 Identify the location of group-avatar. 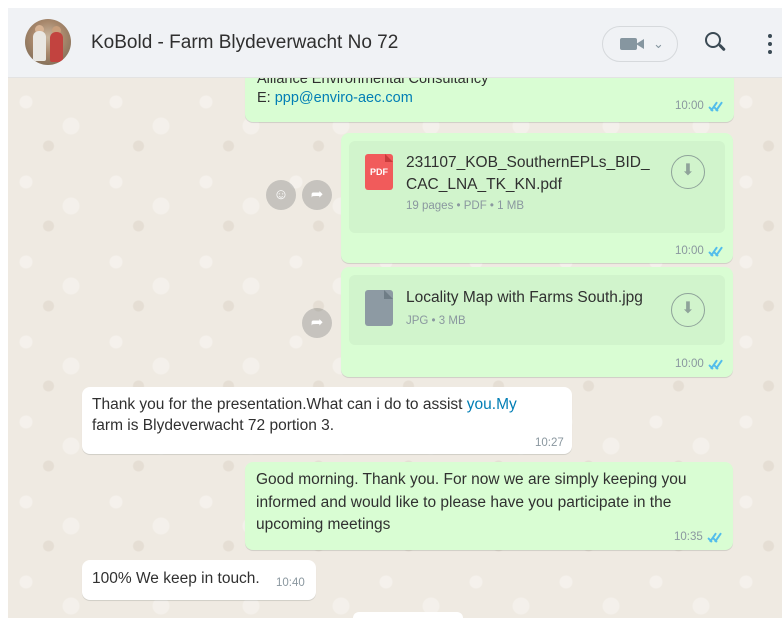
(48, 42).